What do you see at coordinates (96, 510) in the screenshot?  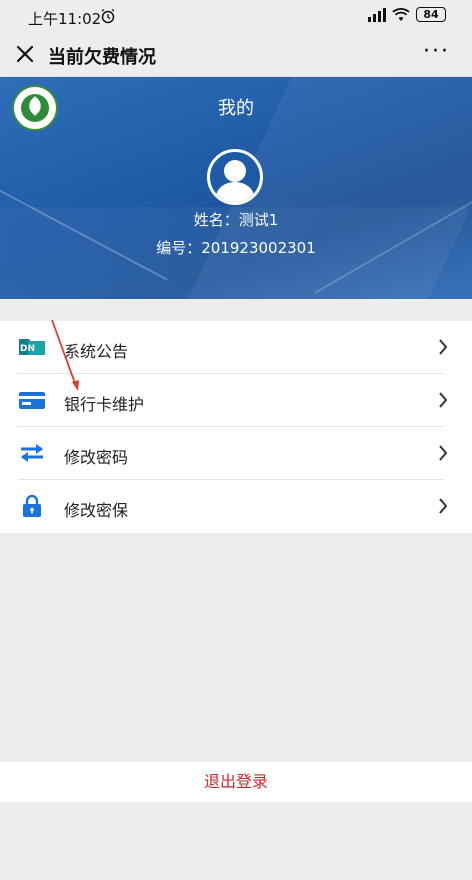 I see `menu-item-label: 修改密保` at bounding box center [96, 510].